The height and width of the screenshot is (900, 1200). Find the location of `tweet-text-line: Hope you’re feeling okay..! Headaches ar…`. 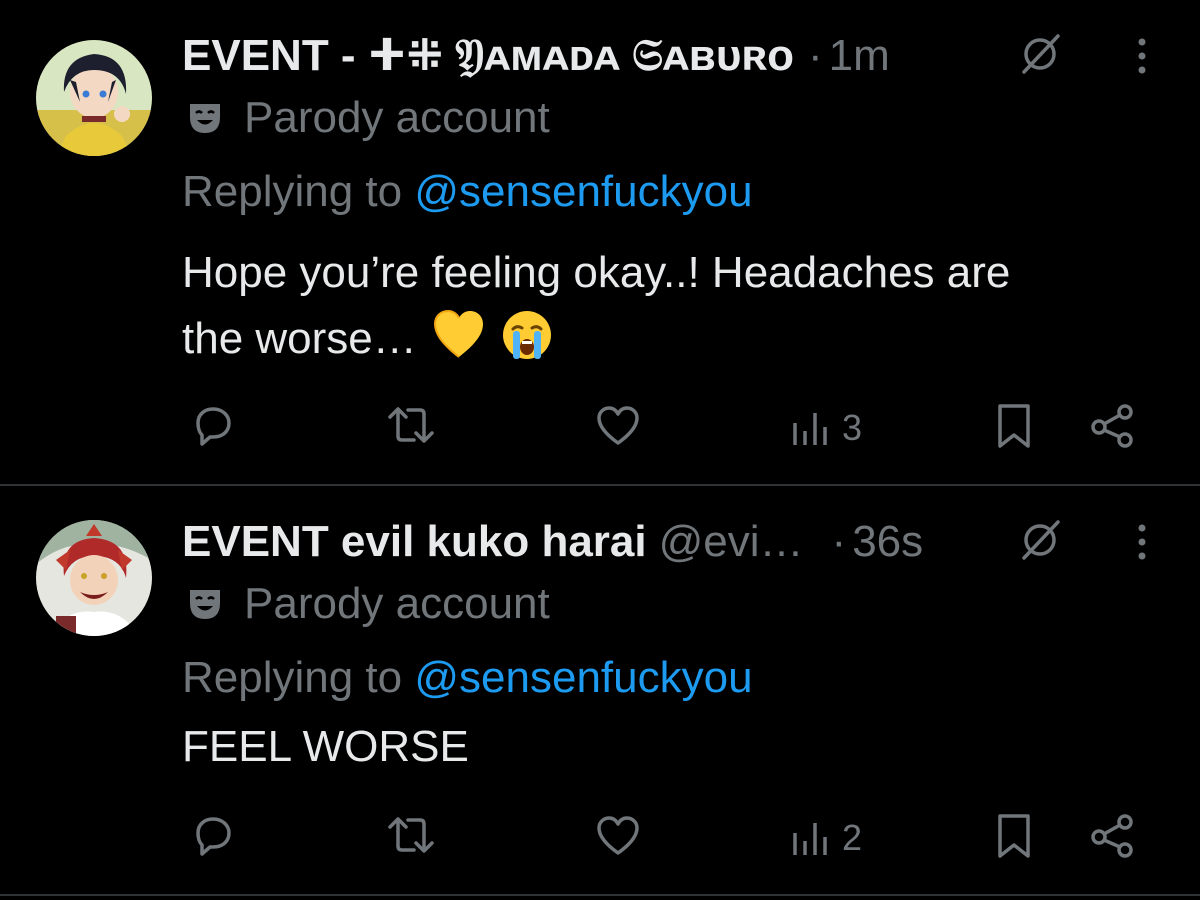

tweet-text-line: Hope you’re feeling okay..! Headaches ar… is located at coordinates (596, 272).